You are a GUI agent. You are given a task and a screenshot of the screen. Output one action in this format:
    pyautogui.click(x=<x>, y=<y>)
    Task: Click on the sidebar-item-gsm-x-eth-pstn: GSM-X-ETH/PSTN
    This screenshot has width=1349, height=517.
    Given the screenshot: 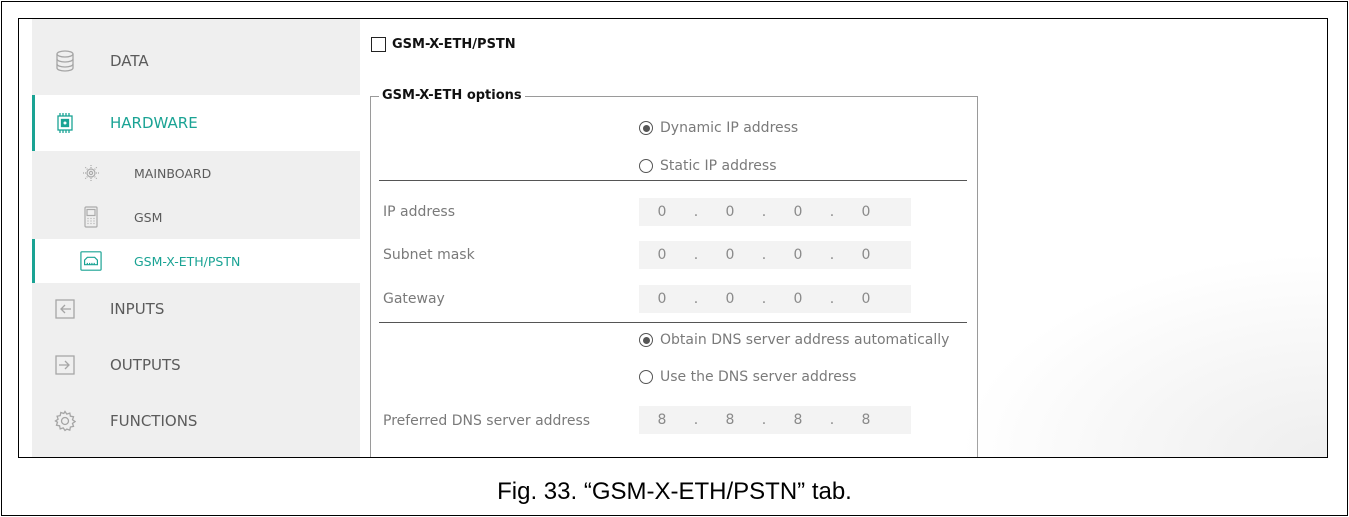 What is the action you would take?
    pyautogui.click(x=196, y=261)
    